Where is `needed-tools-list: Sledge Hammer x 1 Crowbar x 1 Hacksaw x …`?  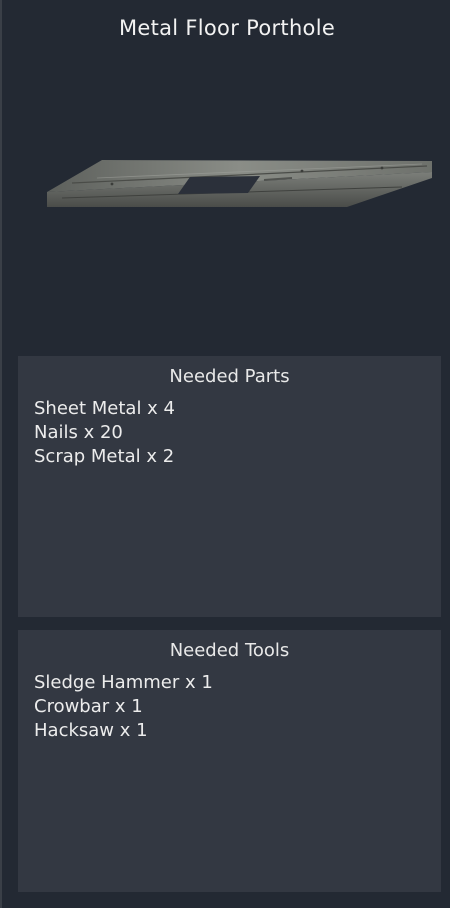 needed-tools-list: Sledge Hammer x 1 Crowbar x 1 Hacksaw x … is located at coordinates (229, 707).